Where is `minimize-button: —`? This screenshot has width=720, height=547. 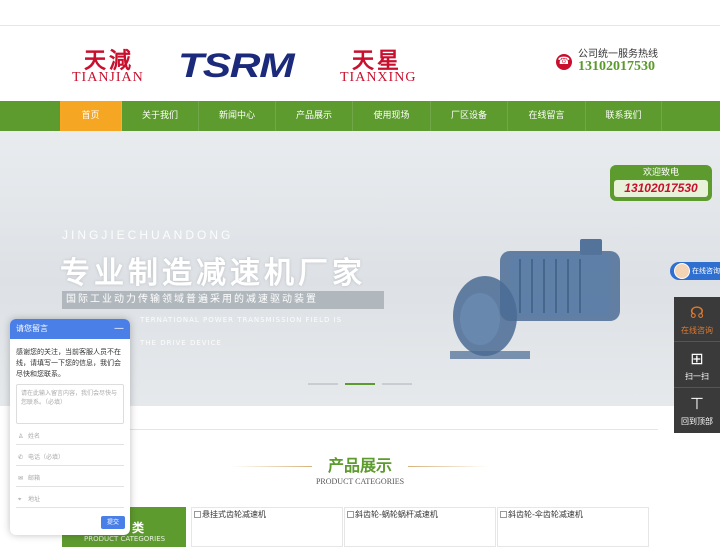
minimize-button: — is located at coordinates (119, 329).